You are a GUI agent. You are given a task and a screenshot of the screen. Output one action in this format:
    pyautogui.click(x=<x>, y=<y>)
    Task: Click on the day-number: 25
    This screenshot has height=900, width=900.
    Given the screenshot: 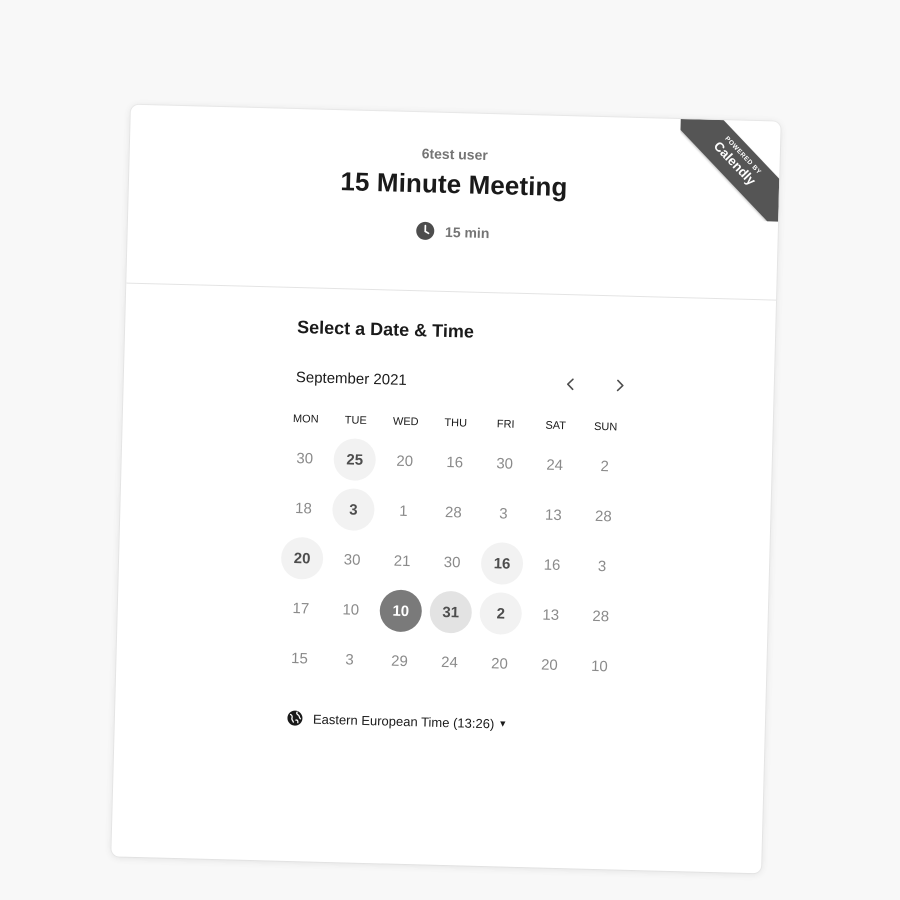 What is the action you would take?
    pyautogui.click(x=355, y=460)
    